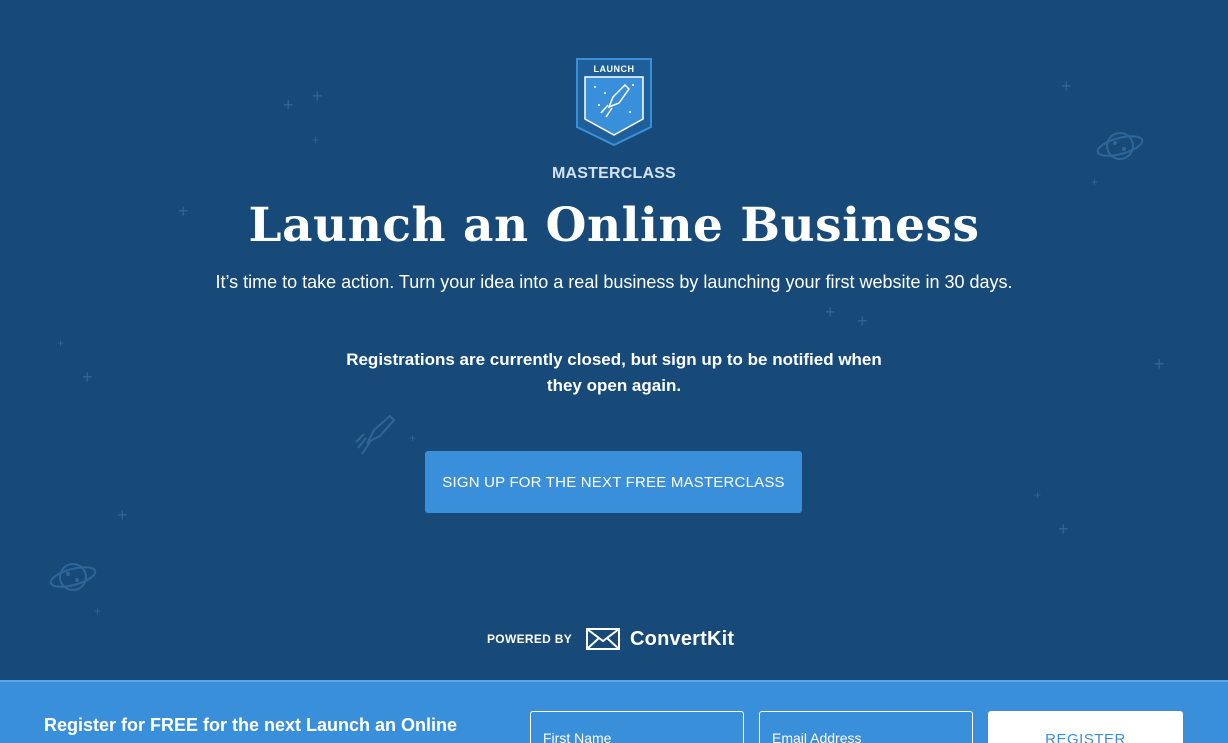 The width and height of the screenshot is (1228, 743). I want to click on convertkit-logo-icon, so click(603, 639).